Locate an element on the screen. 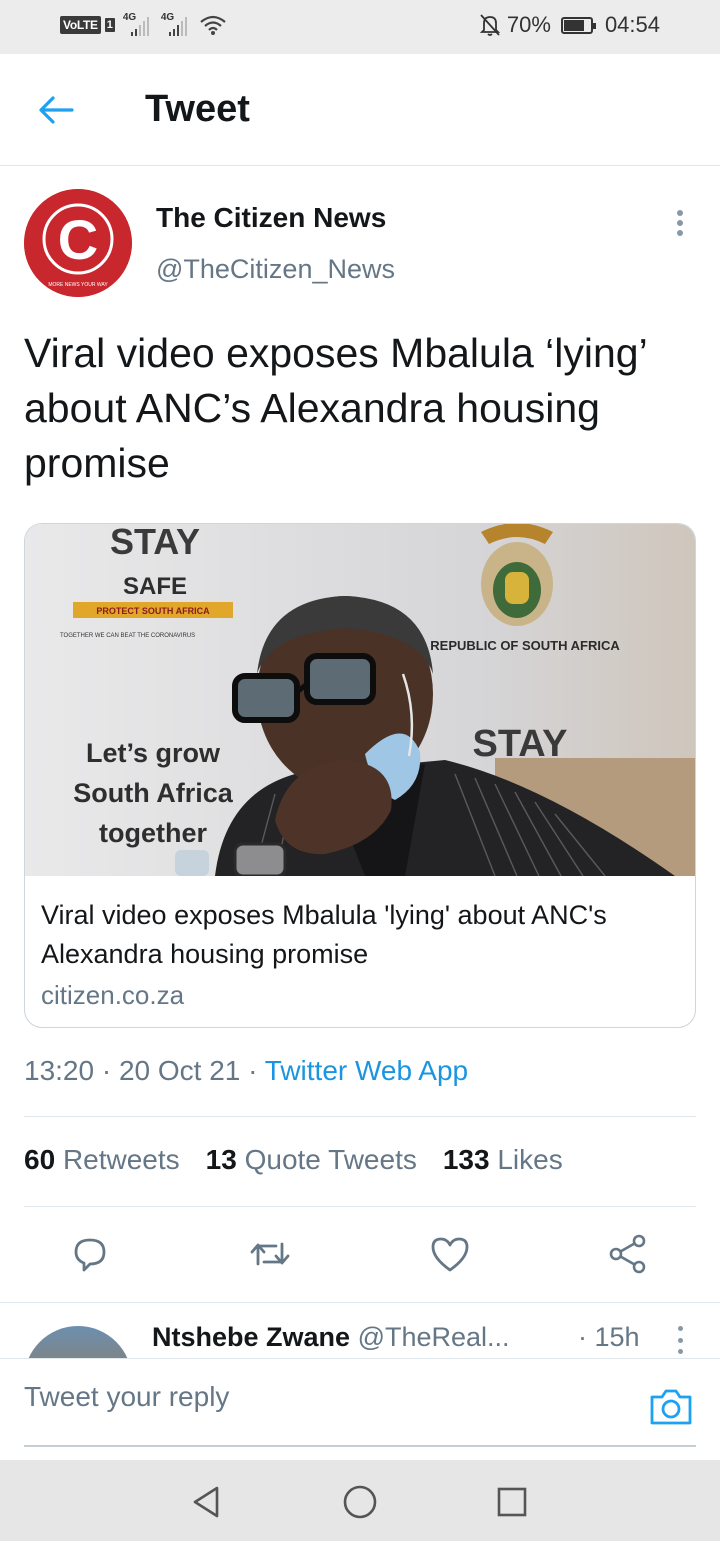  triangle-back-icon is located at coordinates (206, 1502).